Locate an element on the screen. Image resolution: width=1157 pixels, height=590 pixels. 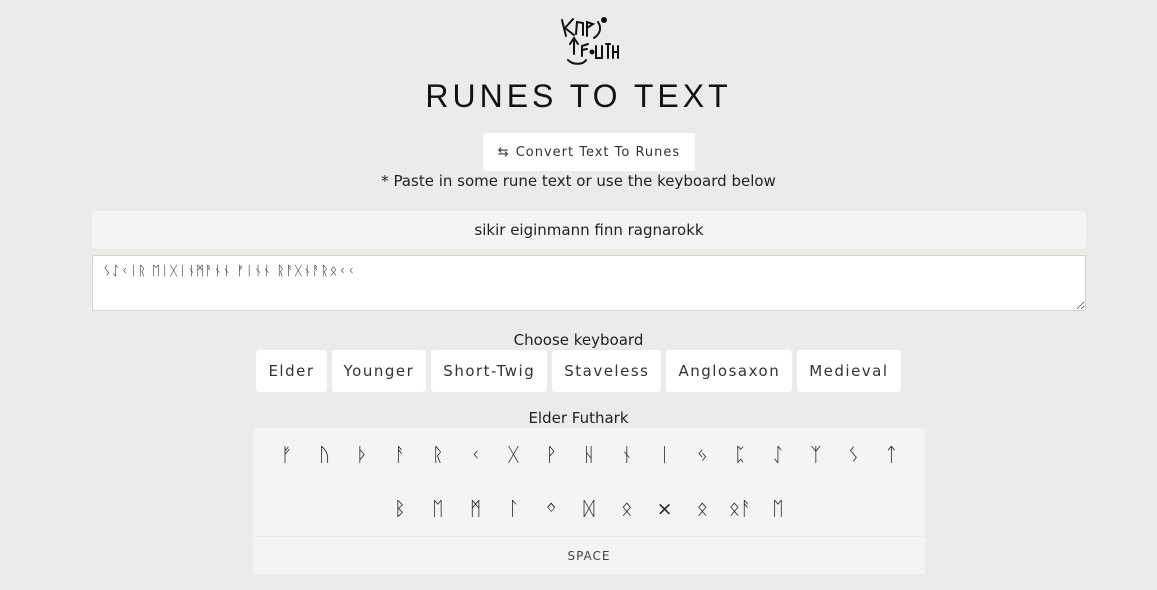
rune-key: ᛞ is located at coordinates (589, 509).